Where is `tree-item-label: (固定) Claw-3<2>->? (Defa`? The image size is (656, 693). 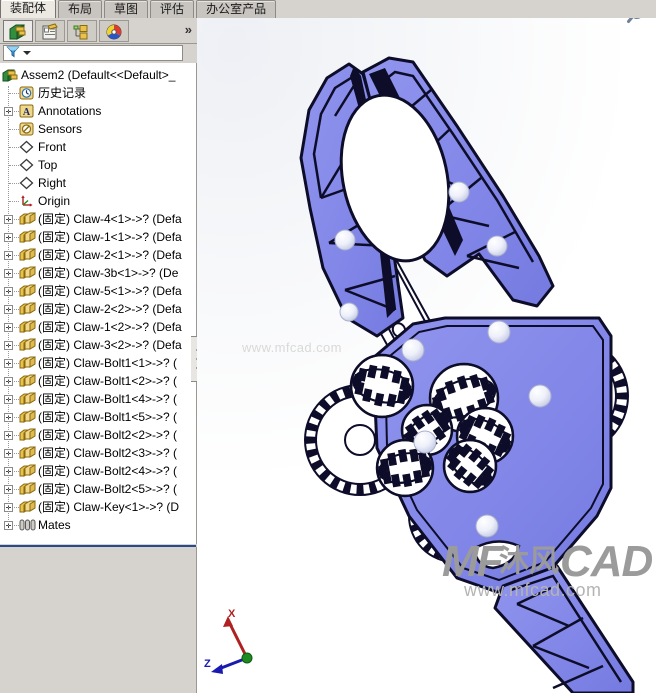 tree-item-label: (固定) Claw-3<2>->? (Defa is located at coordinates (110, 345).